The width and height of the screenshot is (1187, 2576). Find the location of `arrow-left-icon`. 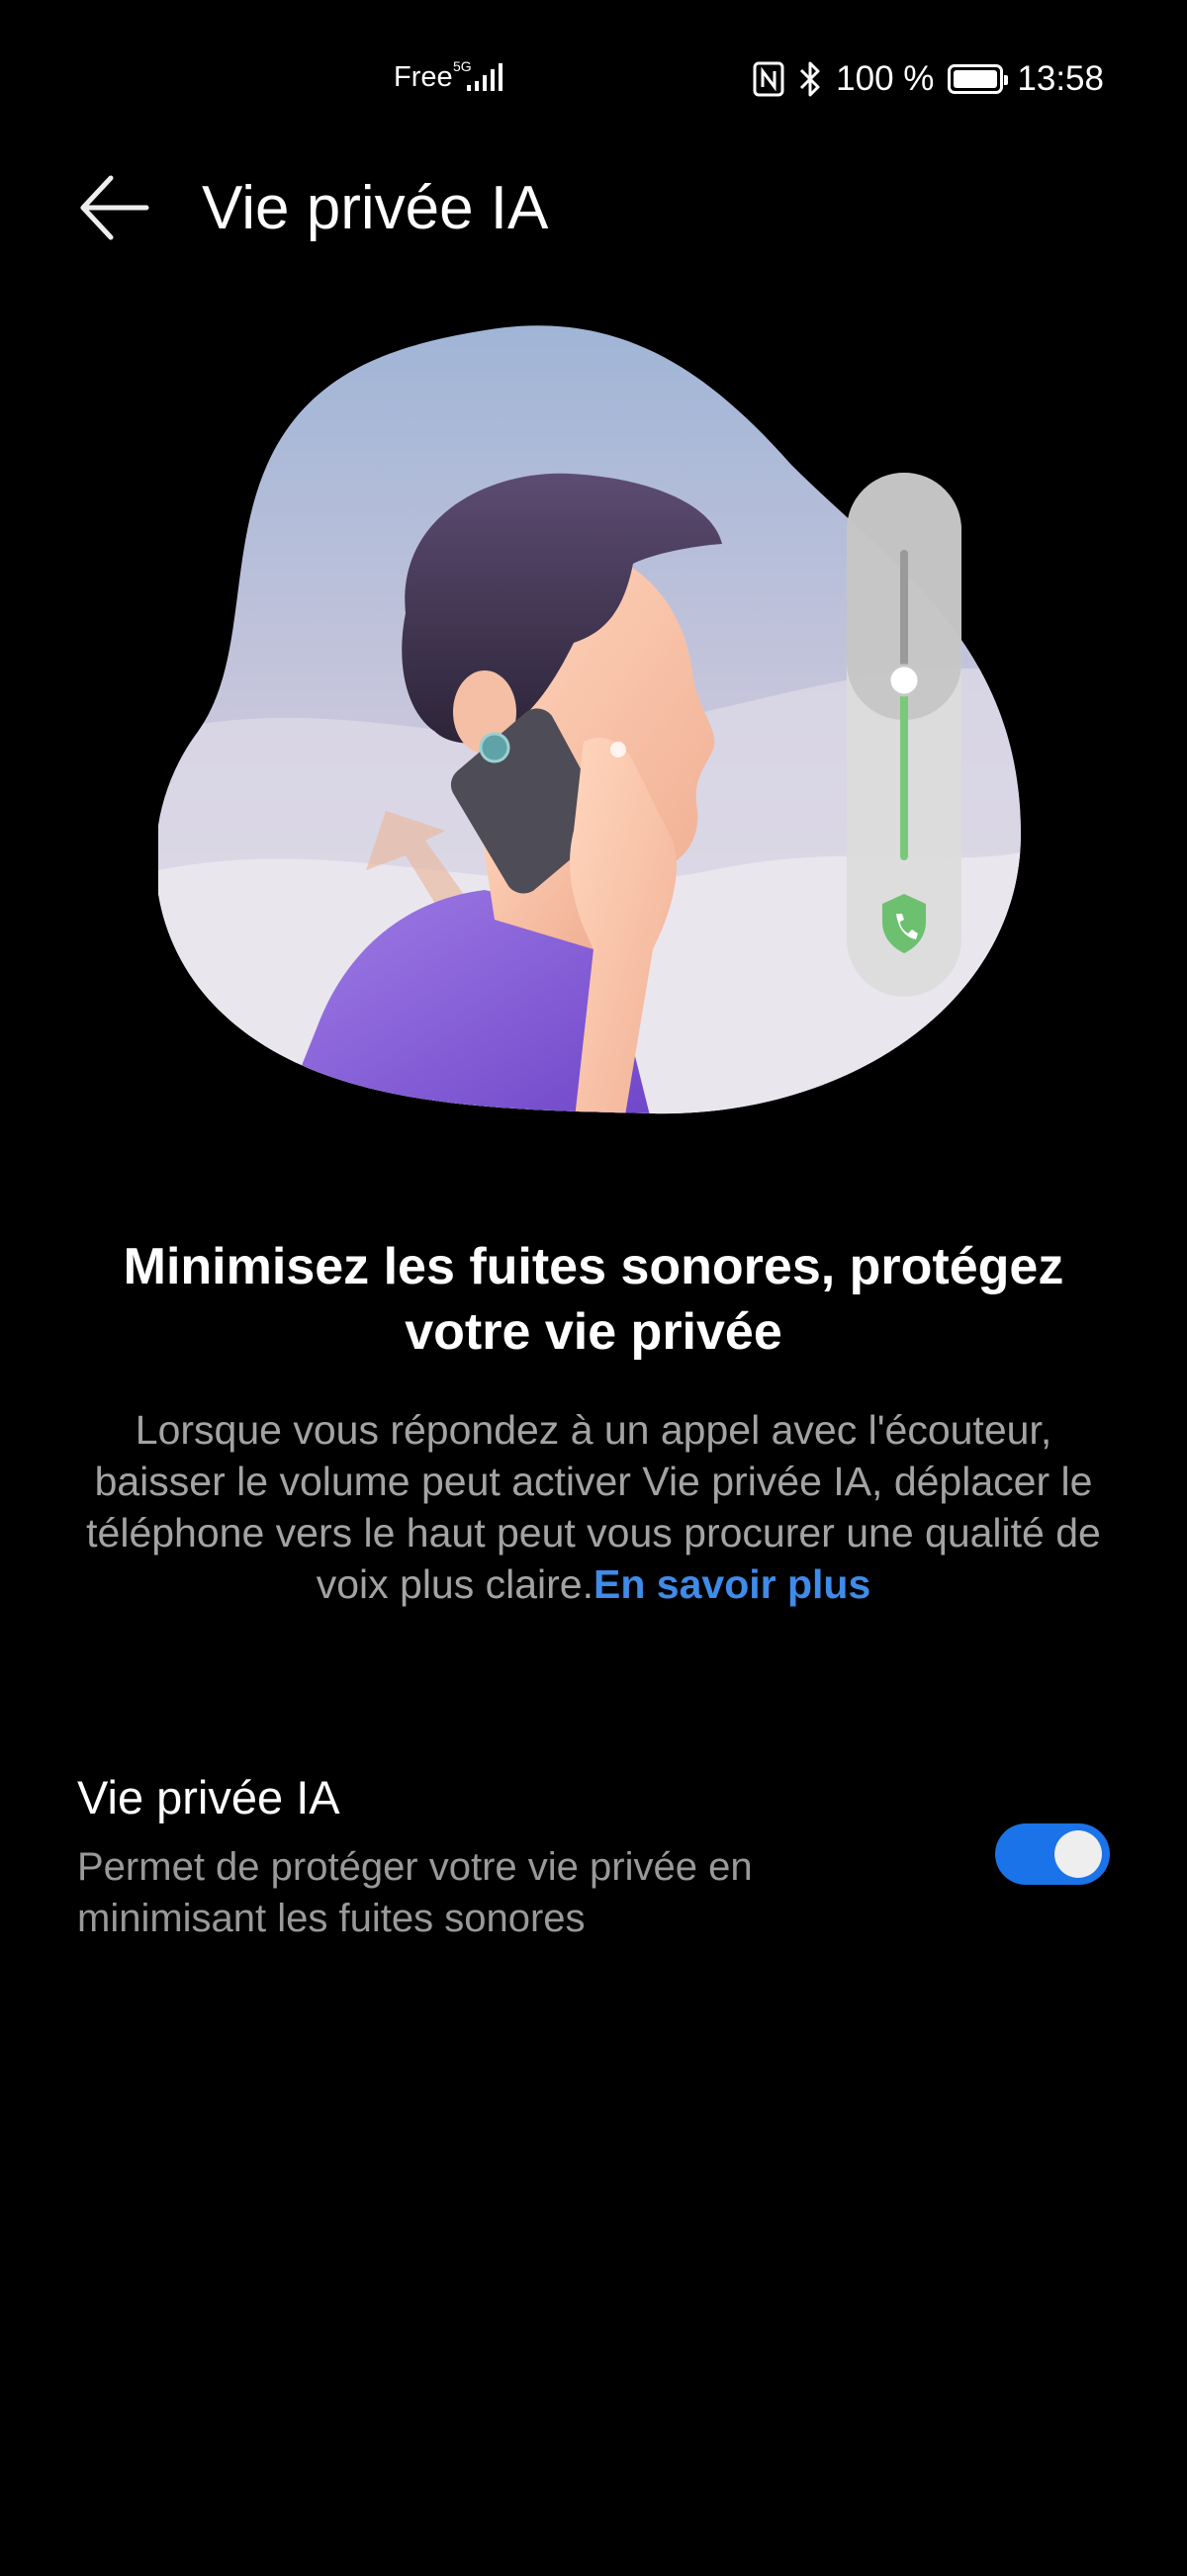

arrow-left-icon is located at coordinates (114, 207).